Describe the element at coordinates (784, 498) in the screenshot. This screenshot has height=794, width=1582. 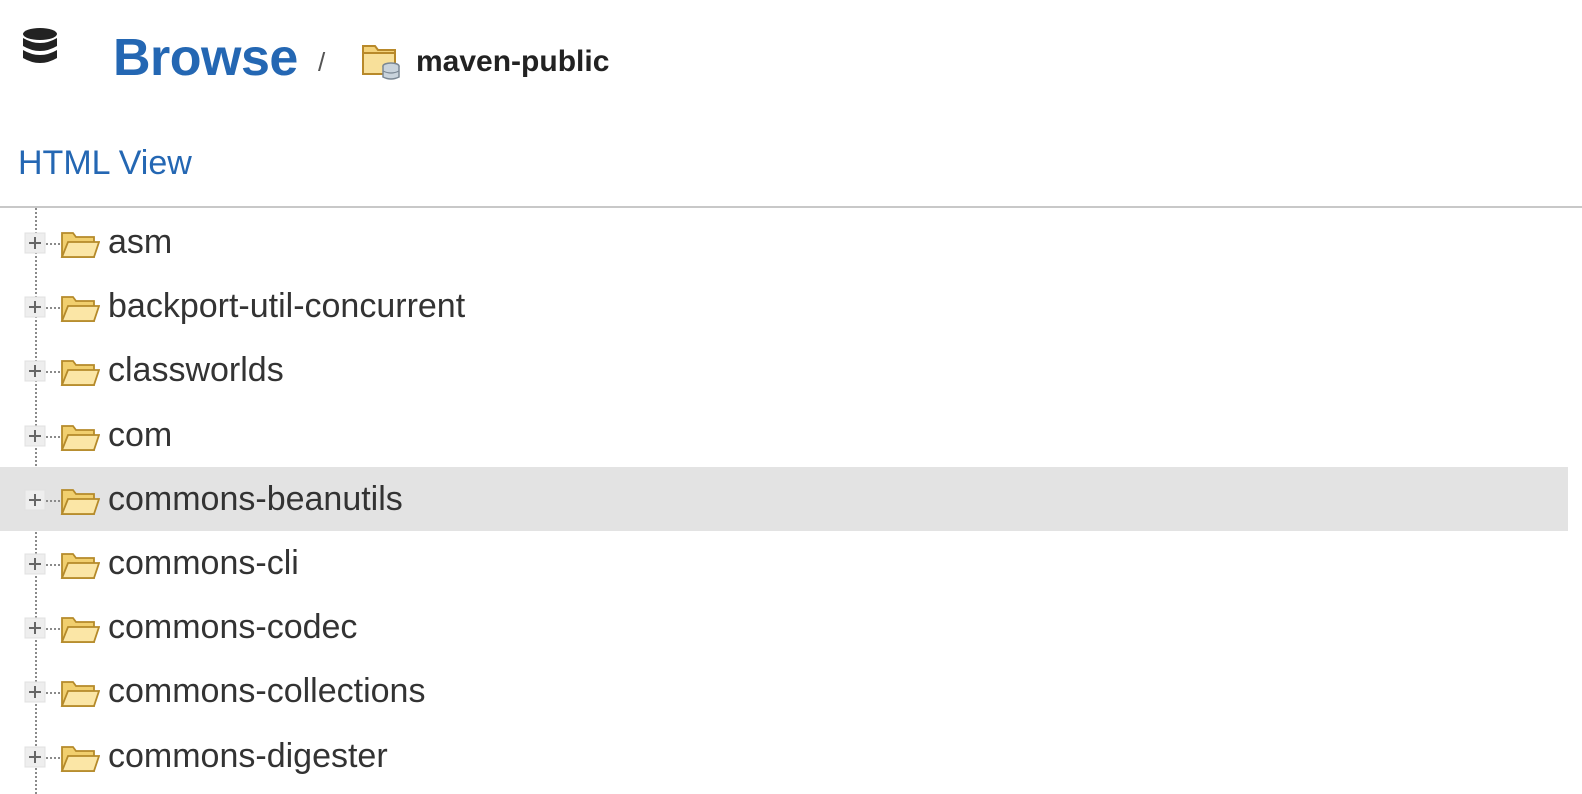
I see `tree-node: commons-beanutils` at that location.